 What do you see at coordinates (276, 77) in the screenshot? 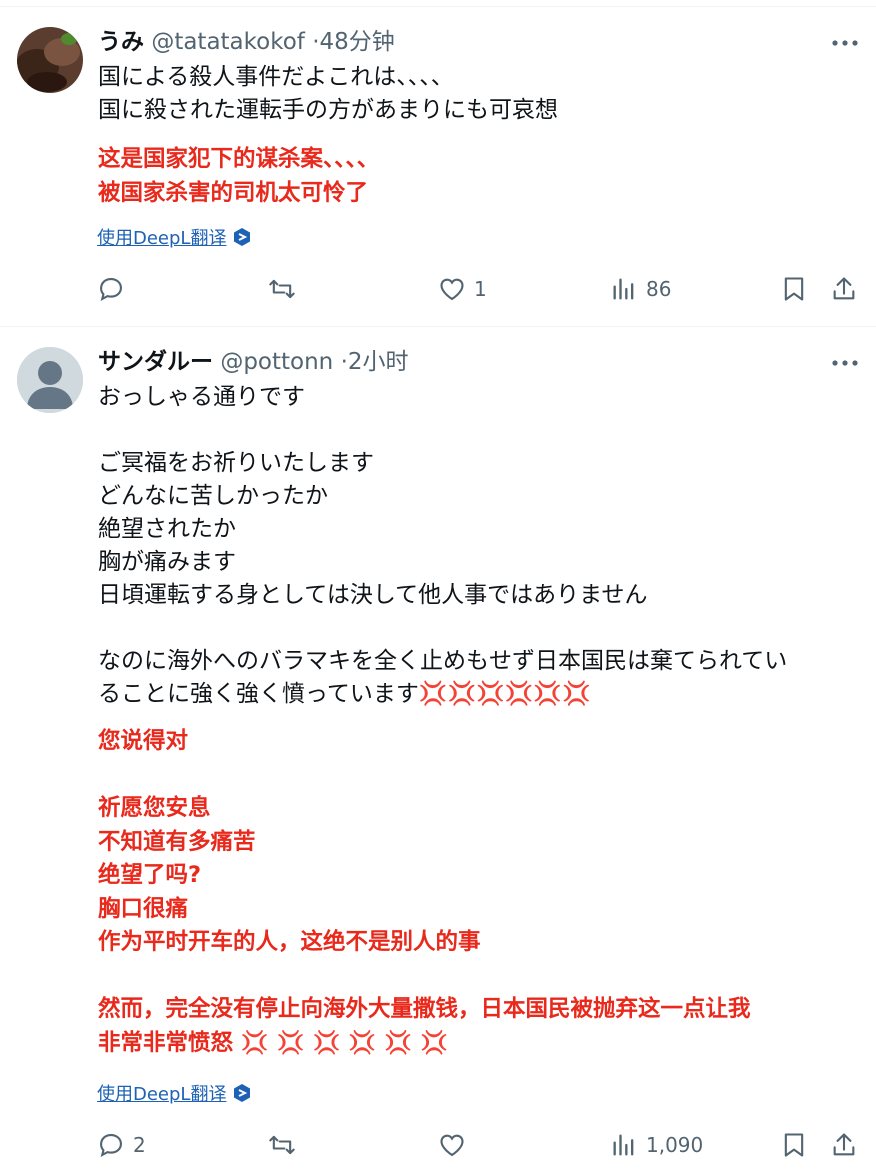
I see `text-line: 国による殺人事件だよこれは、、、、` at bounding box center [276, 77].